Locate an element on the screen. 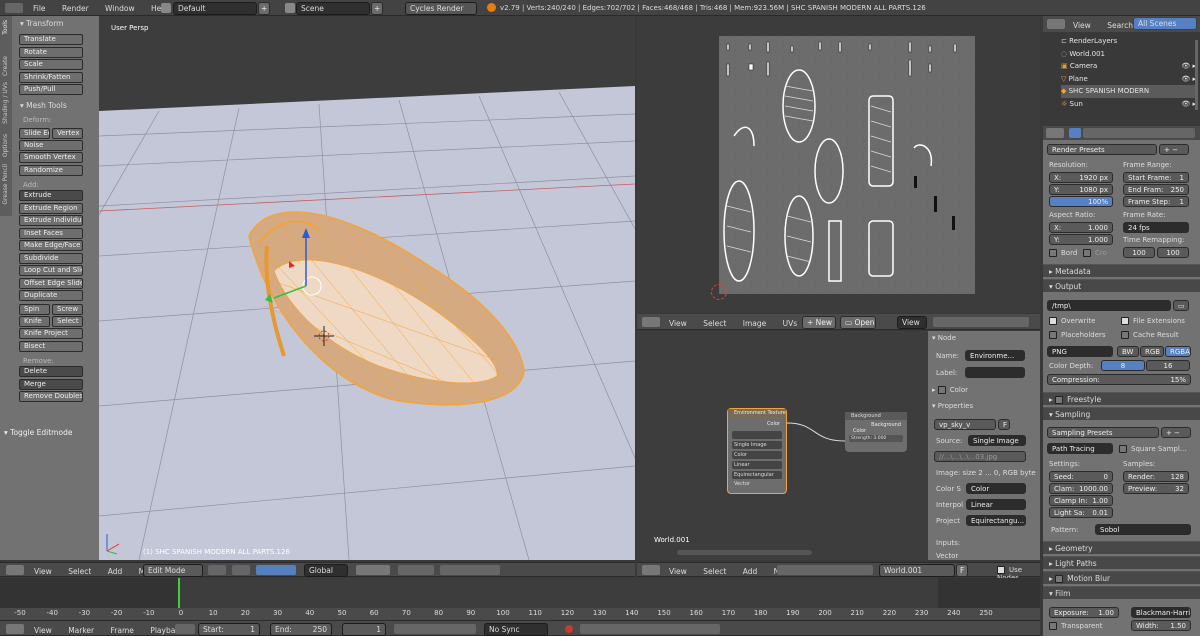 The image size is (1200, 636). world-fake-user-button: F is located at coordinates (962, 570).